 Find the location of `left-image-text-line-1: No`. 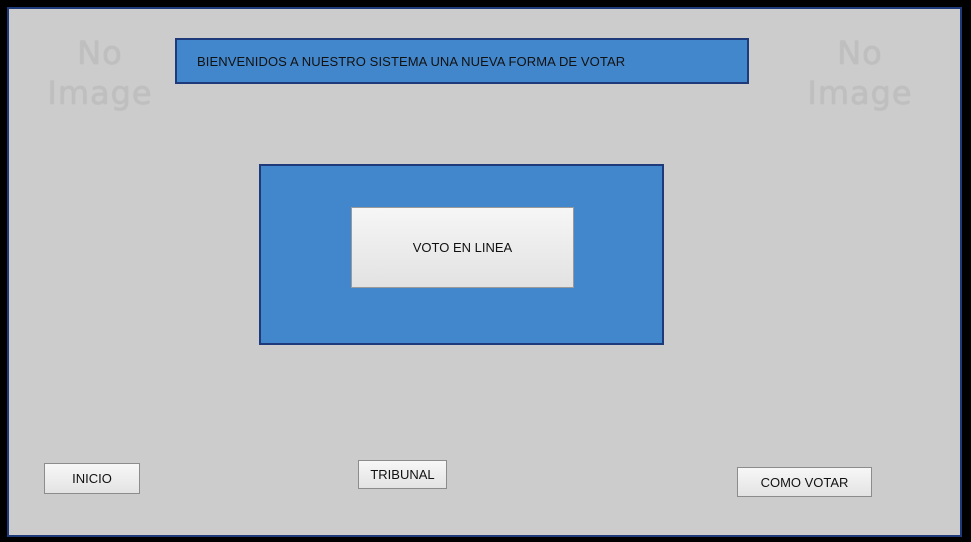

left-image-text-line-1: No is located at coordinates (100, 53).